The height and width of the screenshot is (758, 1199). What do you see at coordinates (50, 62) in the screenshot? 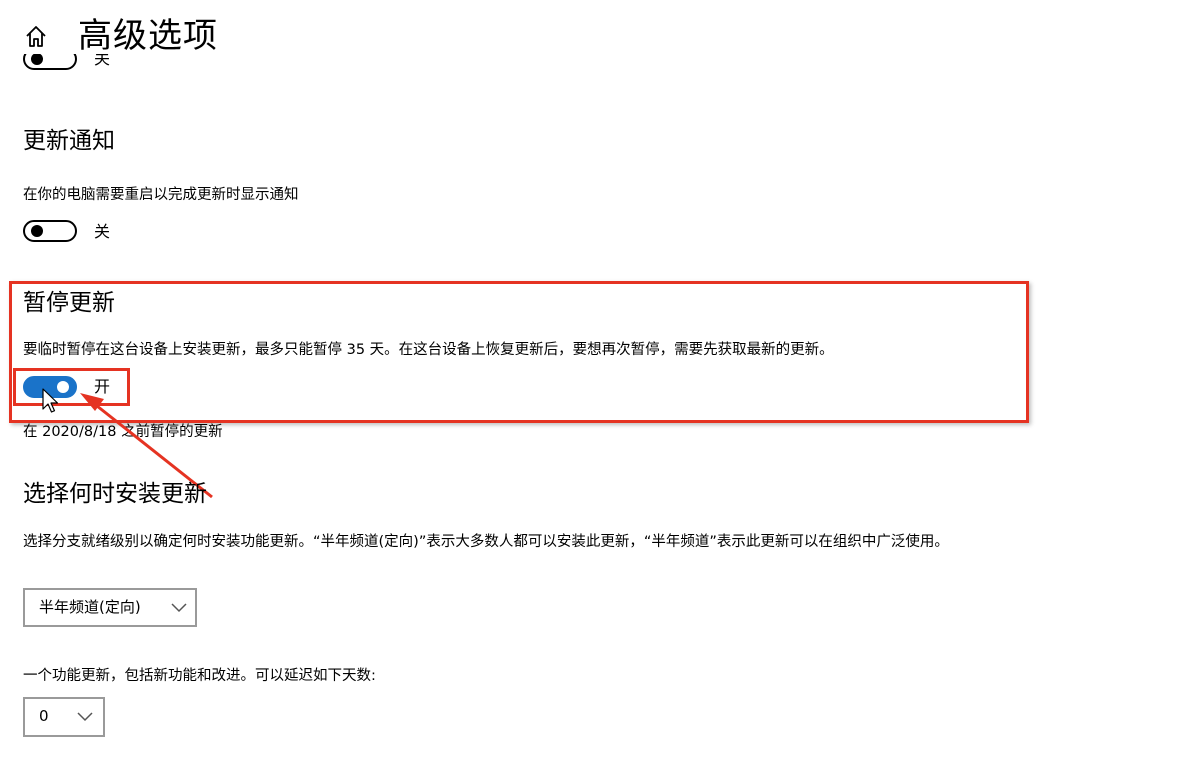
I see `previous-setting-toggle` at bounding box center [50, 62].